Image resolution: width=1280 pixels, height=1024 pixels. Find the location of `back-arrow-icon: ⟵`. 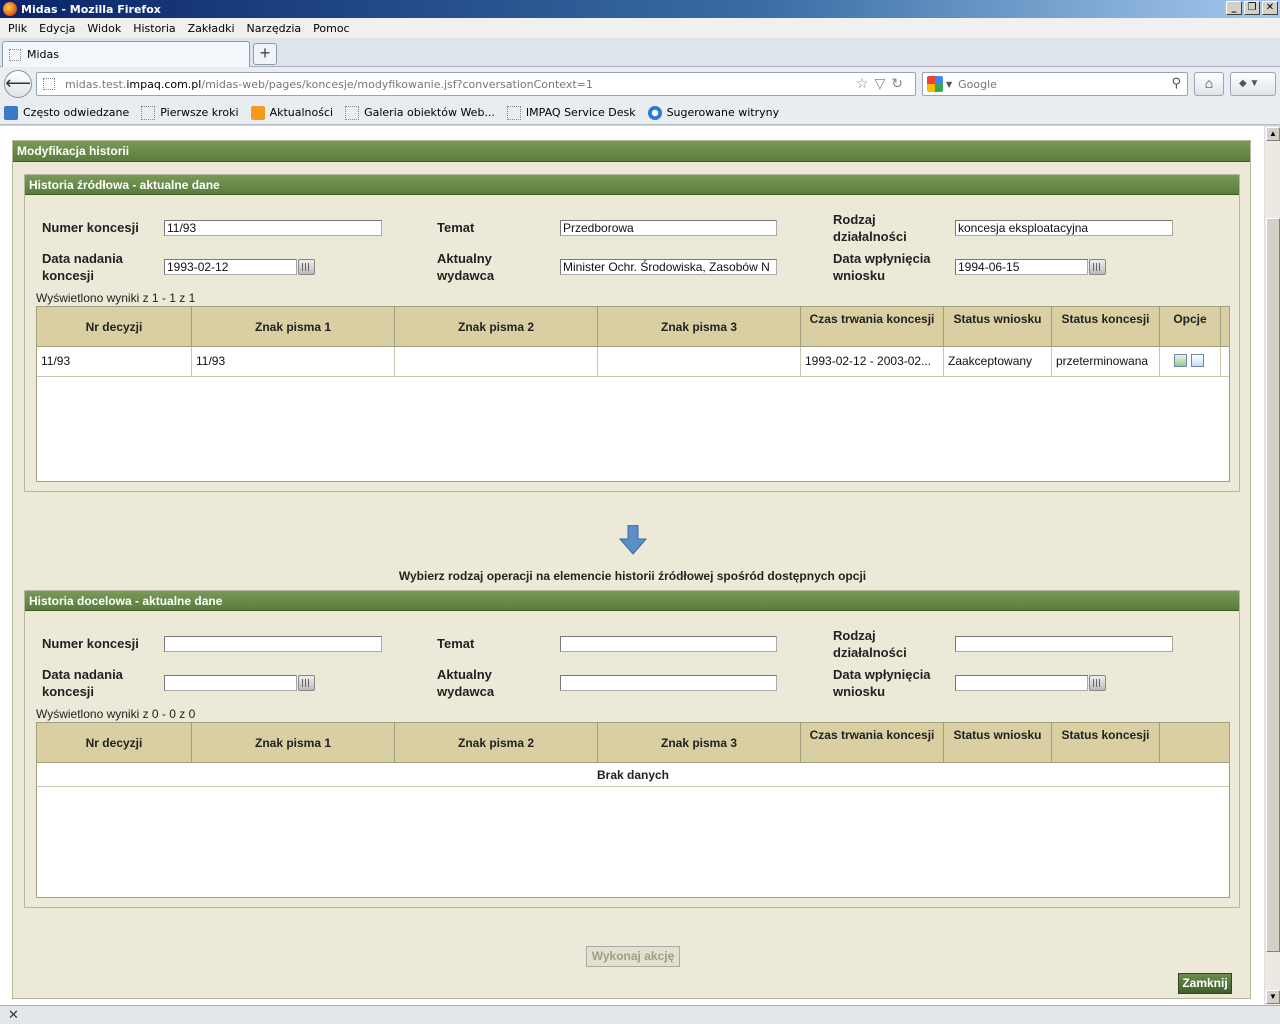

back-arrow-icon: ⟵ is located at coordinates (18, 83).